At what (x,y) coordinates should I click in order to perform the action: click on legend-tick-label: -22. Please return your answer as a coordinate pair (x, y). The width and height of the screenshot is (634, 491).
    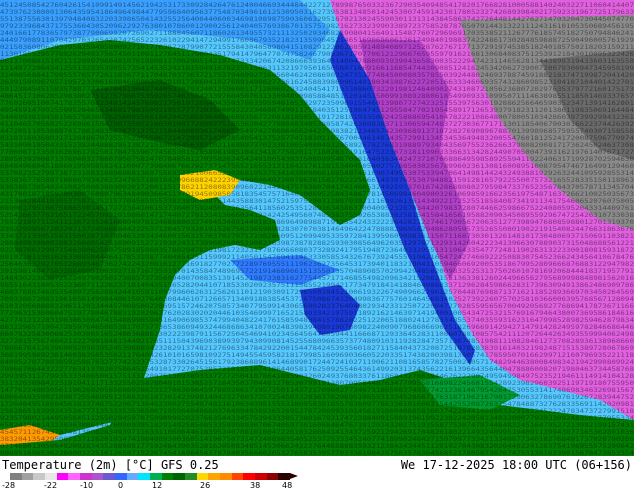
    Looking at the image, I should click on (51, 485).